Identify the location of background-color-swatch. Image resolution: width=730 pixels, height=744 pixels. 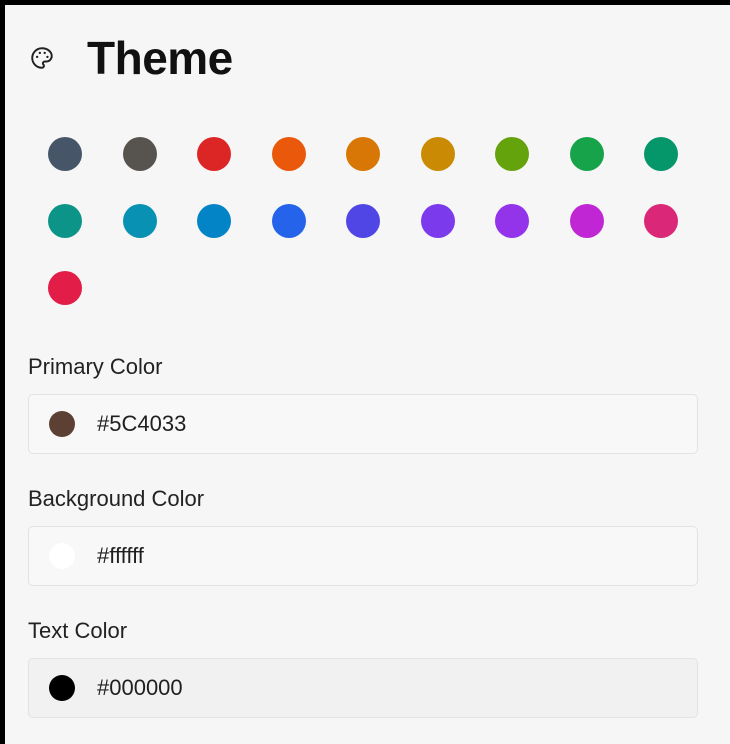
(62, 556).